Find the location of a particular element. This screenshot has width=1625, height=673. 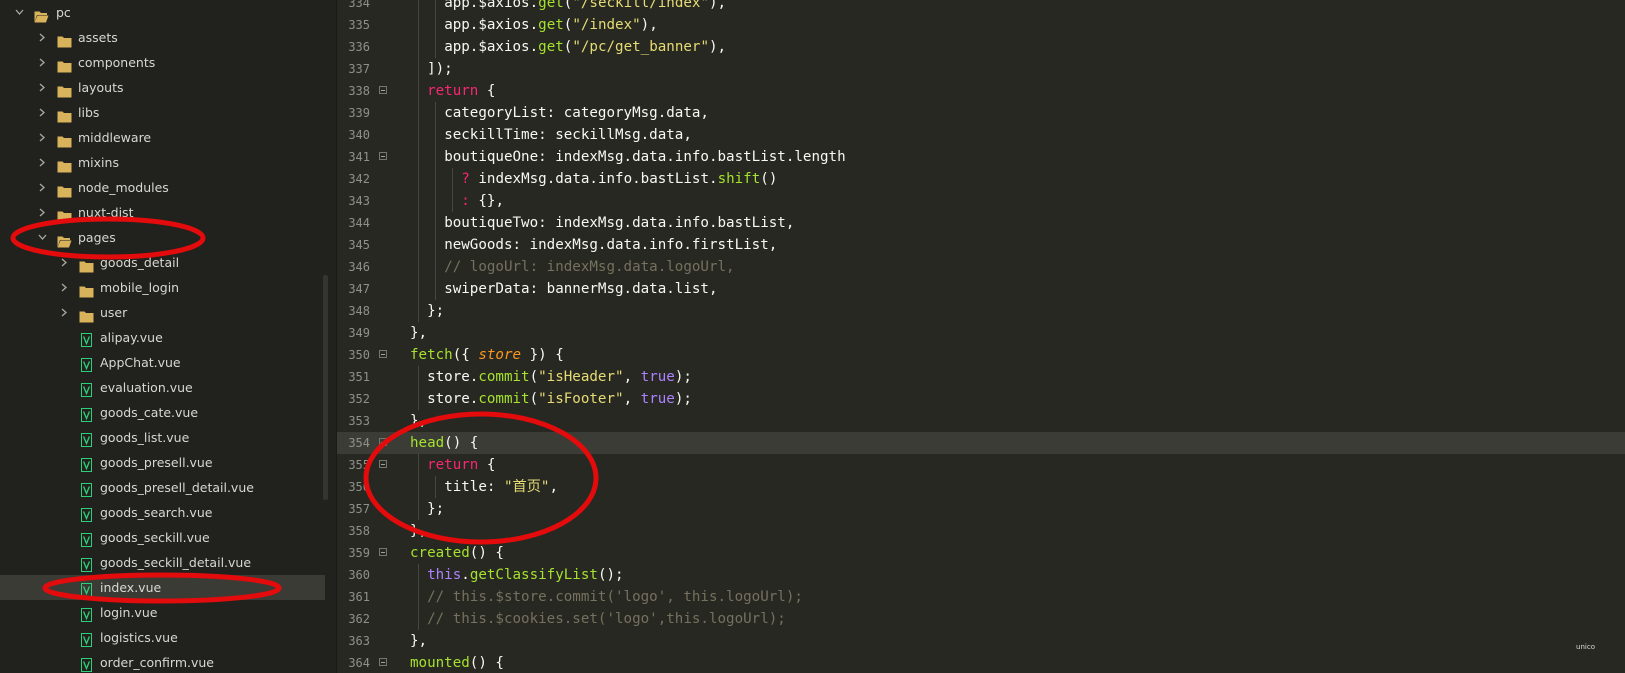

tree-file-item: order_confirm.vue is located at coordinates (162, 661).